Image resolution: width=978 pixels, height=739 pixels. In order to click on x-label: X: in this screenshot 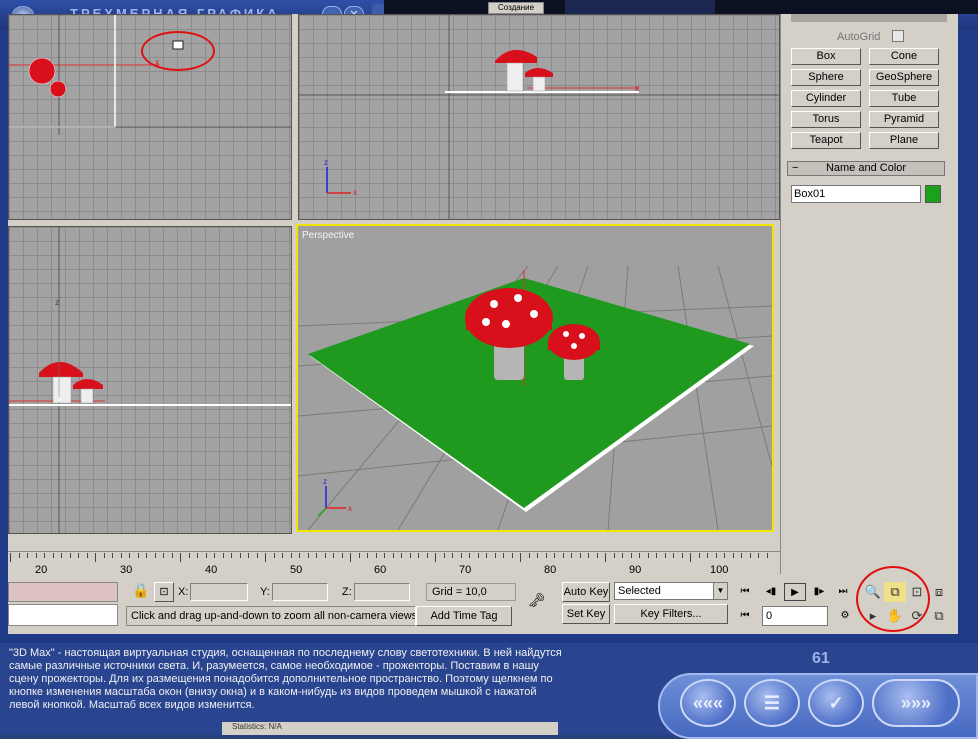, I will do `click(183, 592)`.